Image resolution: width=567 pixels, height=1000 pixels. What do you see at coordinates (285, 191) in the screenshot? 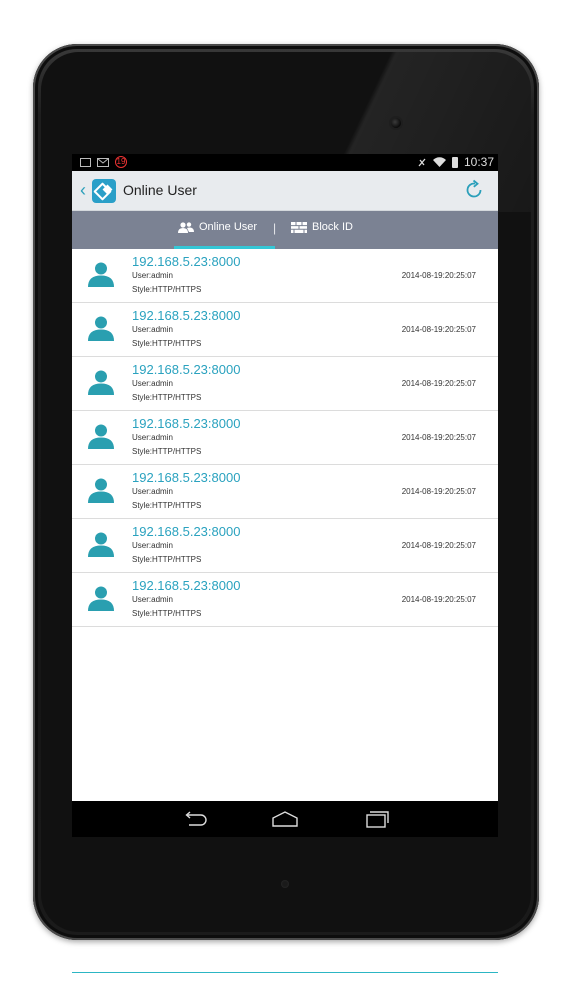
I see `action-bar: ‹ Online User` at bounding box center [285, 191].